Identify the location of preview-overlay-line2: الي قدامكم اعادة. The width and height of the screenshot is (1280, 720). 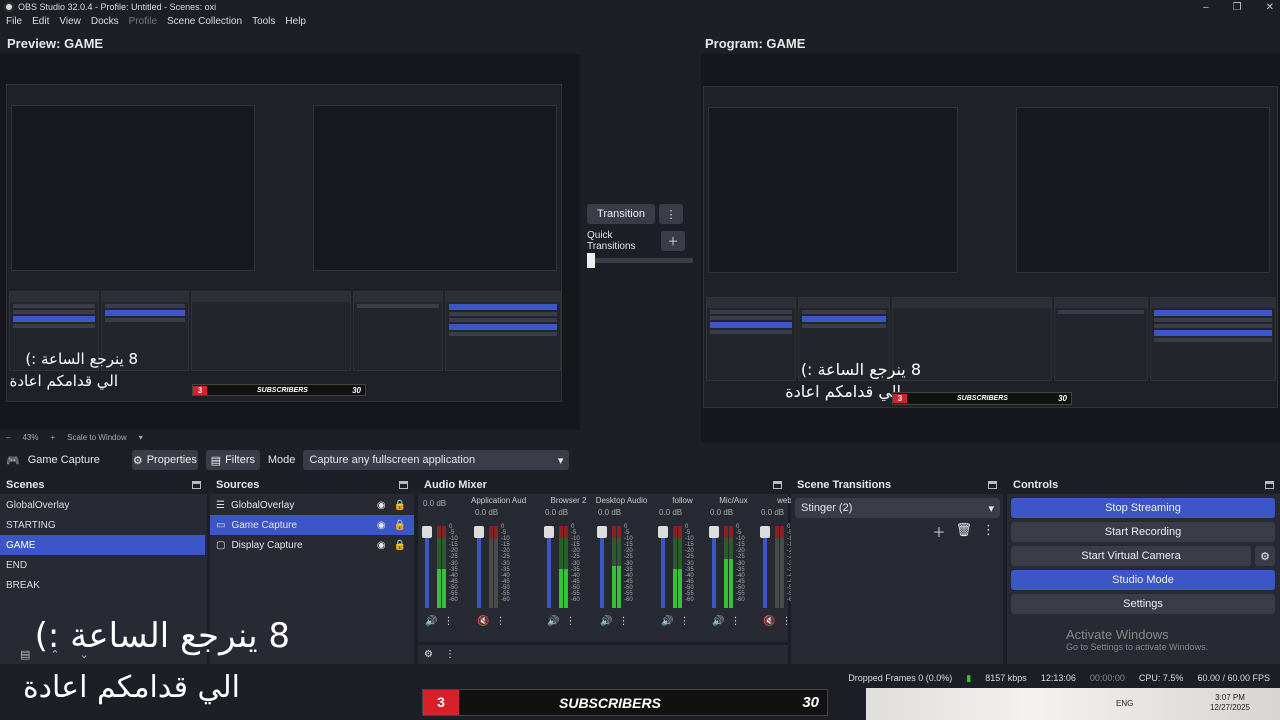
(63, 381).